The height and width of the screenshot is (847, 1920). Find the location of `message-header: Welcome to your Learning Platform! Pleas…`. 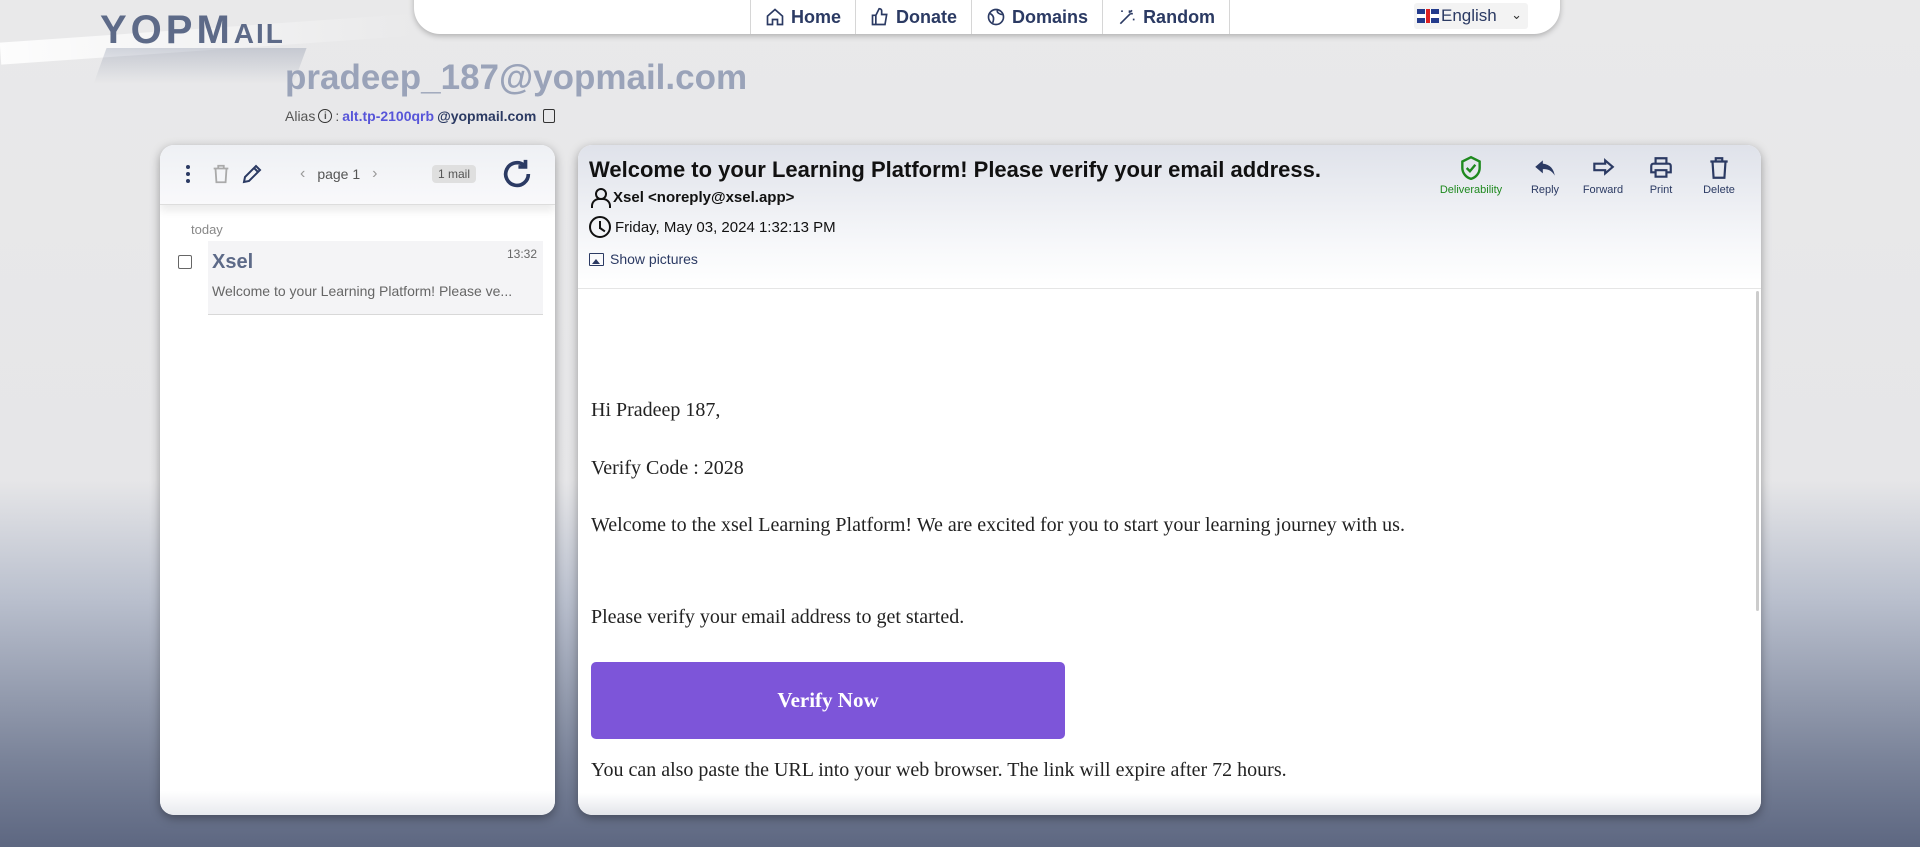

message-header: Welcome to your Learning Platform! Pleas… is located at coordinates (1169, 217).